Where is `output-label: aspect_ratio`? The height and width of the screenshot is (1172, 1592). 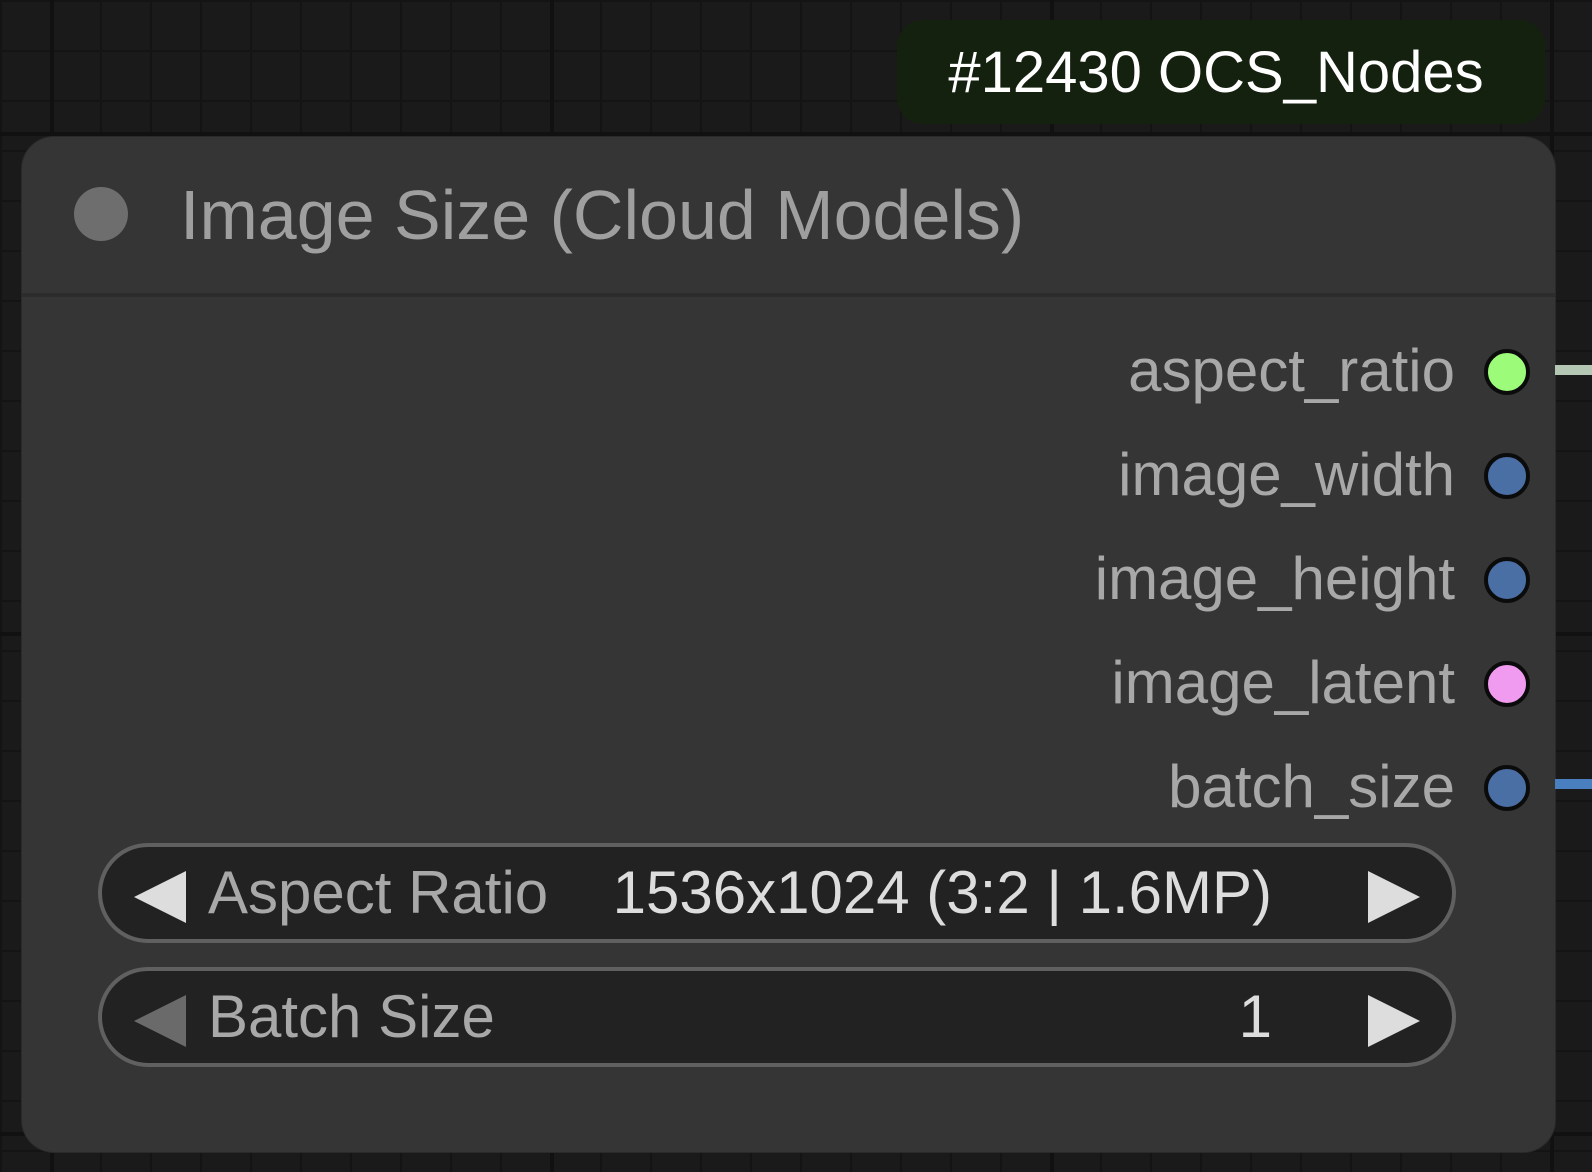
output-label: aspect_ratio is located at coordinates (1291, 370).